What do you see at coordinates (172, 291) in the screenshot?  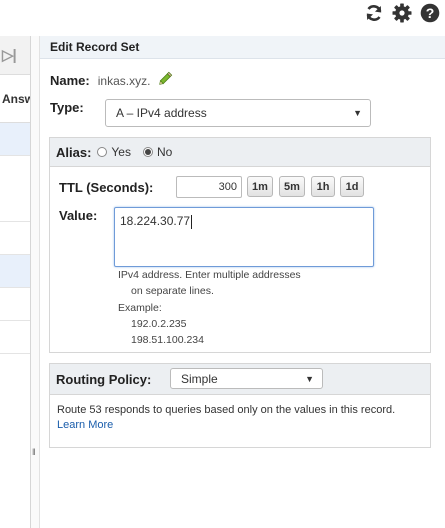 I see `value-help-line2: on separate lines.` at bounding box center [172, 291].